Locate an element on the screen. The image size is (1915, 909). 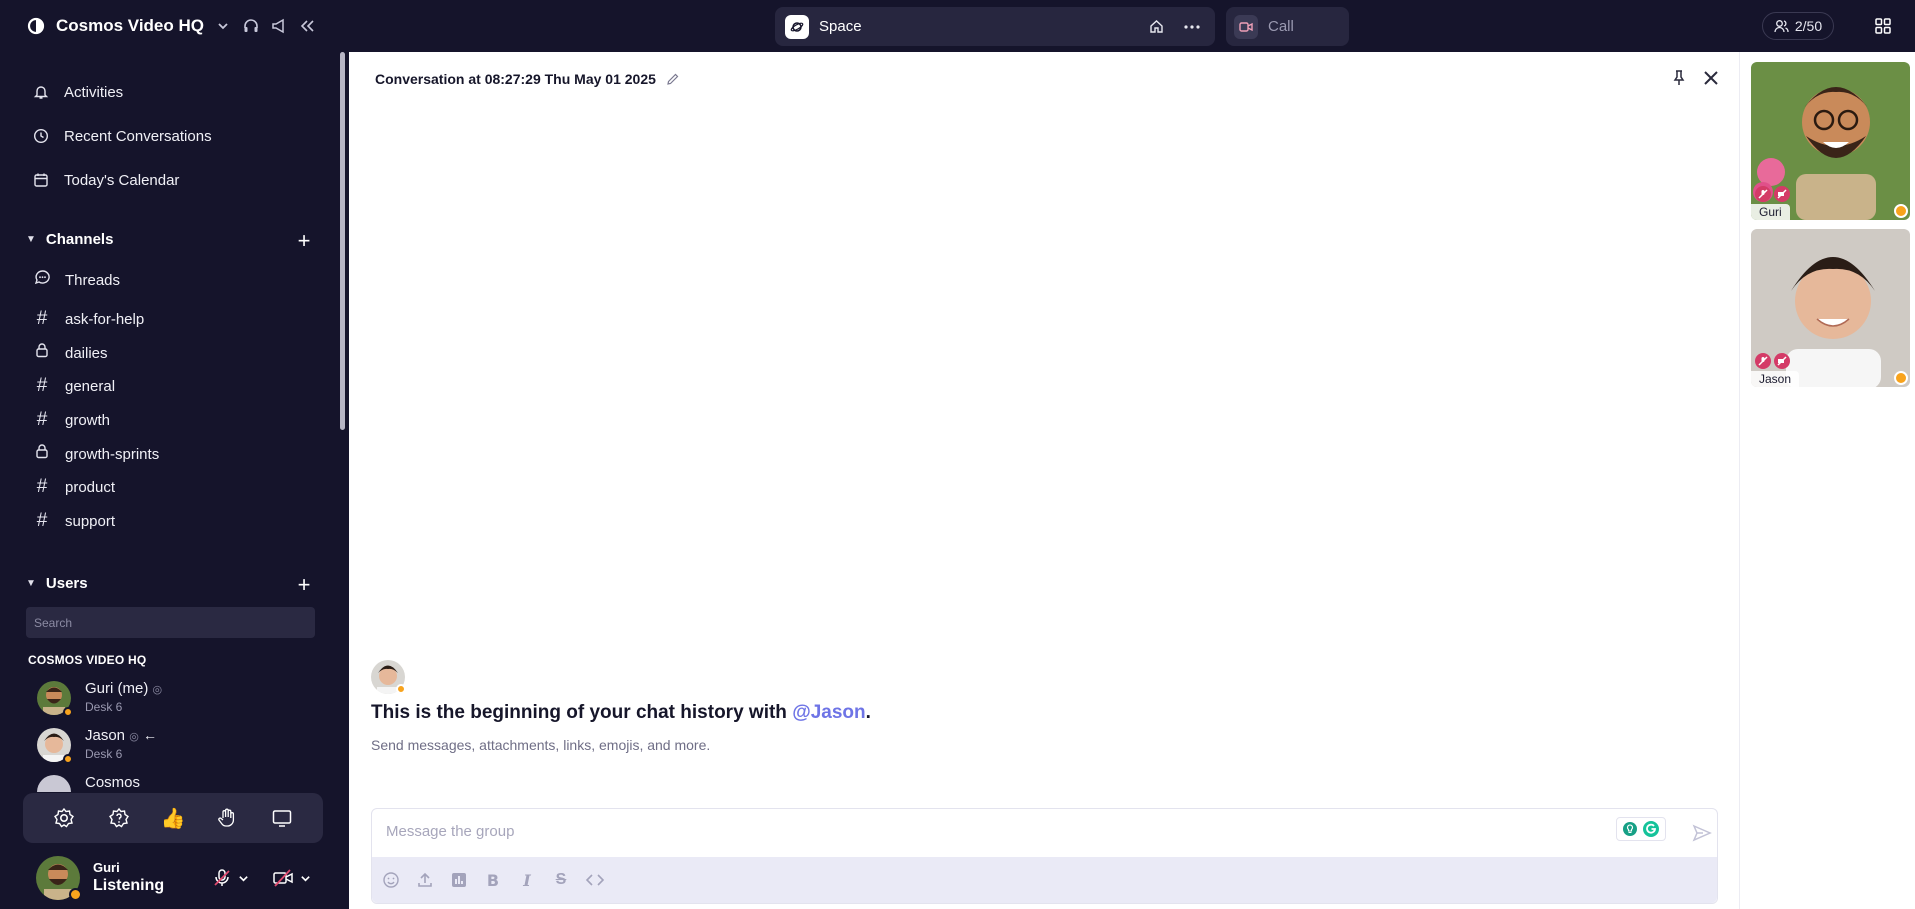
user-name: Jason ◎ ← is located at coordinates (121, 735).